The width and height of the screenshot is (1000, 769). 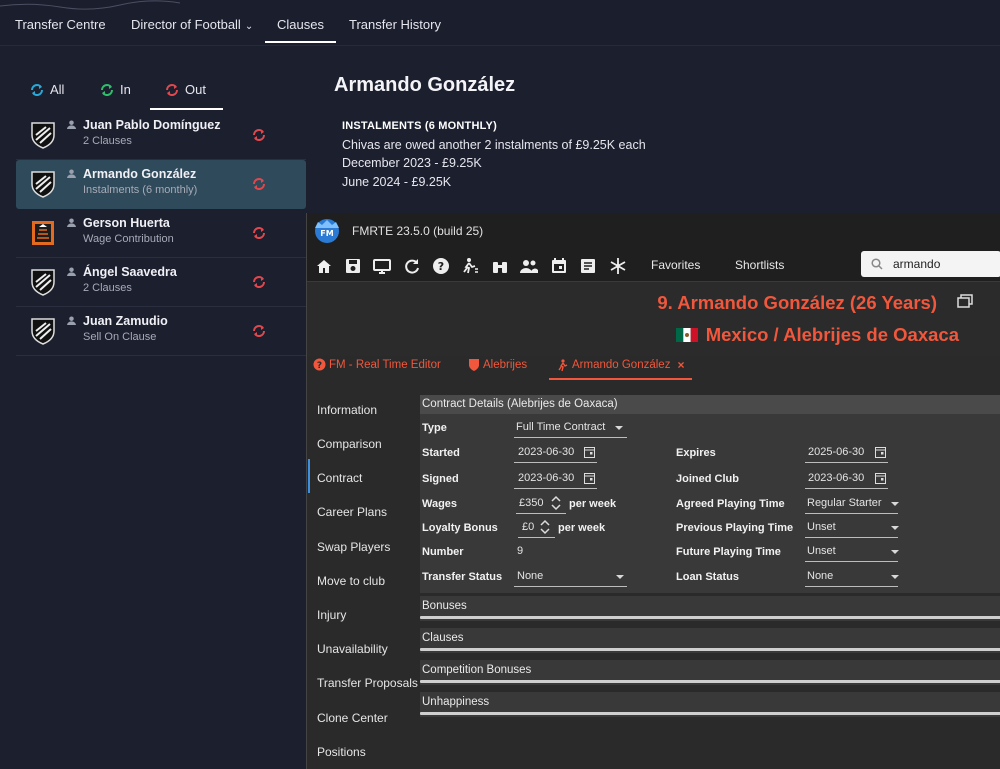 What do you see at coordinates (710, 704) in the screenshot?
I see `section-unhappiness: Unhappiness` at bounding box center [710, 704].